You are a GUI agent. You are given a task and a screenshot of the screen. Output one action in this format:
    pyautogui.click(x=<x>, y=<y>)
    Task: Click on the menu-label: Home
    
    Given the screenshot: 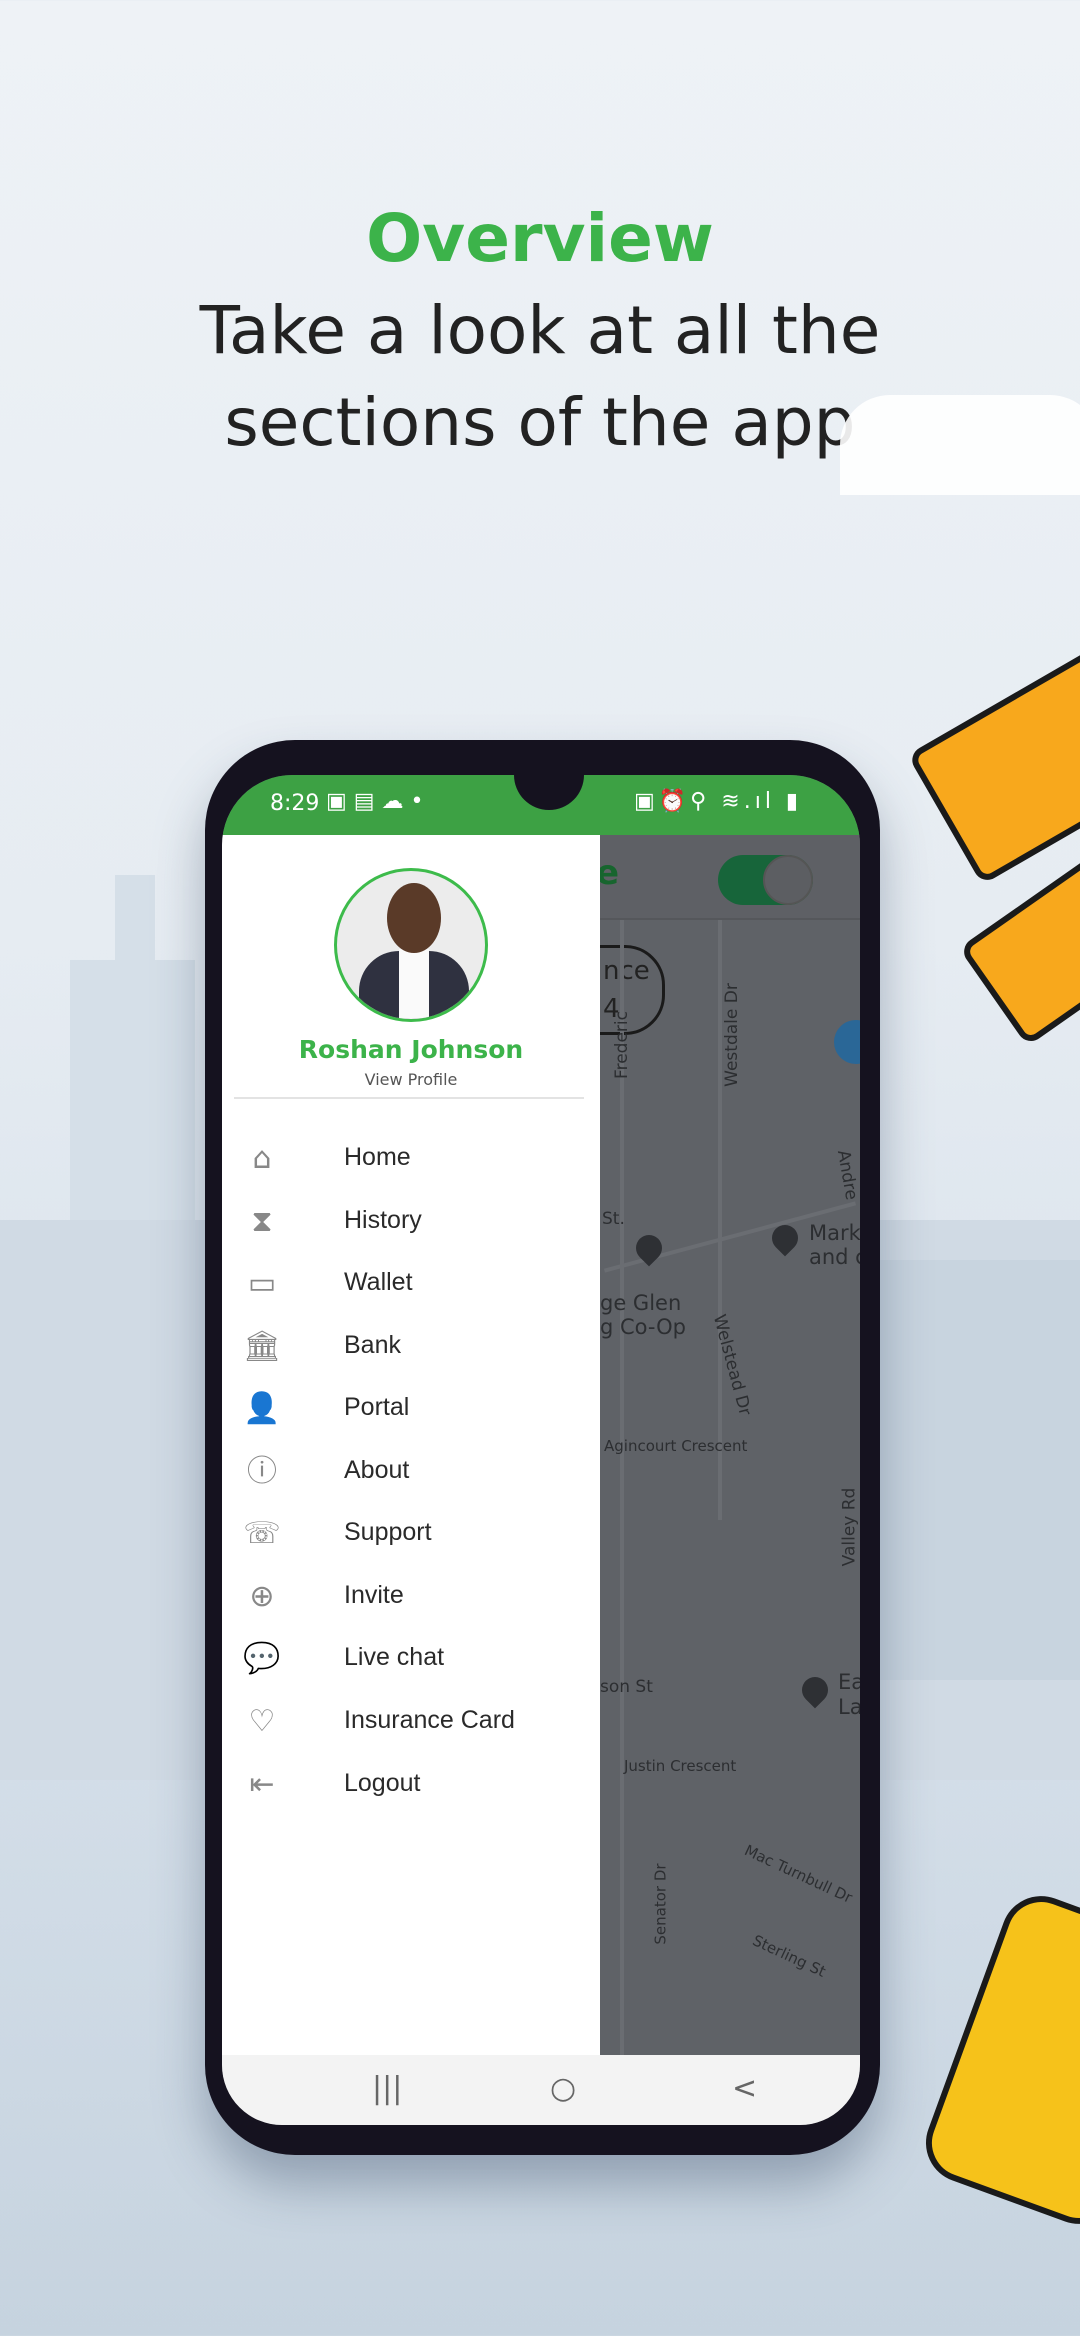 What is the action you would take?
    pyautogui.click(x=377, y=1157)
    